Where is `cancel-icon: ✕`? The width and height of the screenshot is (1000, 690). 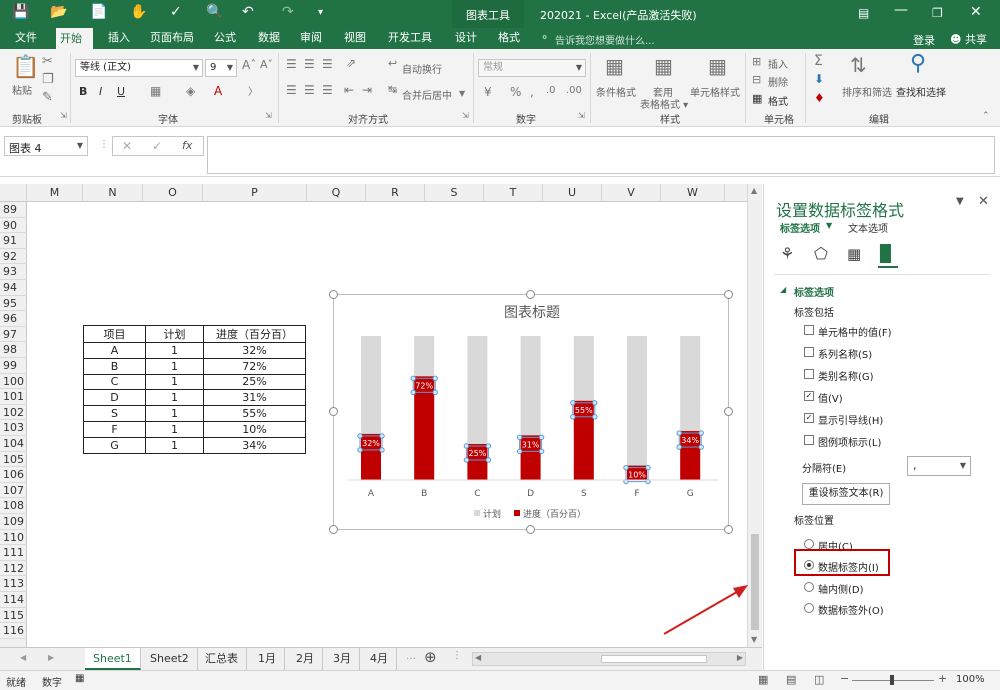 cancel-icon: ✕ is located at coordinates (127, 146).